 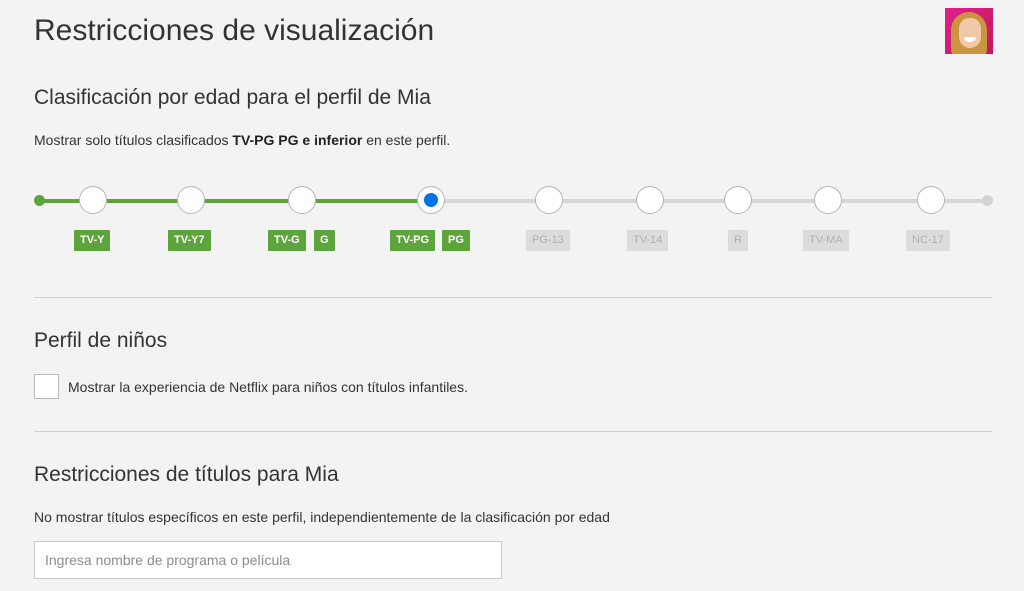 What do you see at coordinates (828, 200) in the screenshot?
I see `maturity-knob-tv-ma` at bounding box center [828, 200].